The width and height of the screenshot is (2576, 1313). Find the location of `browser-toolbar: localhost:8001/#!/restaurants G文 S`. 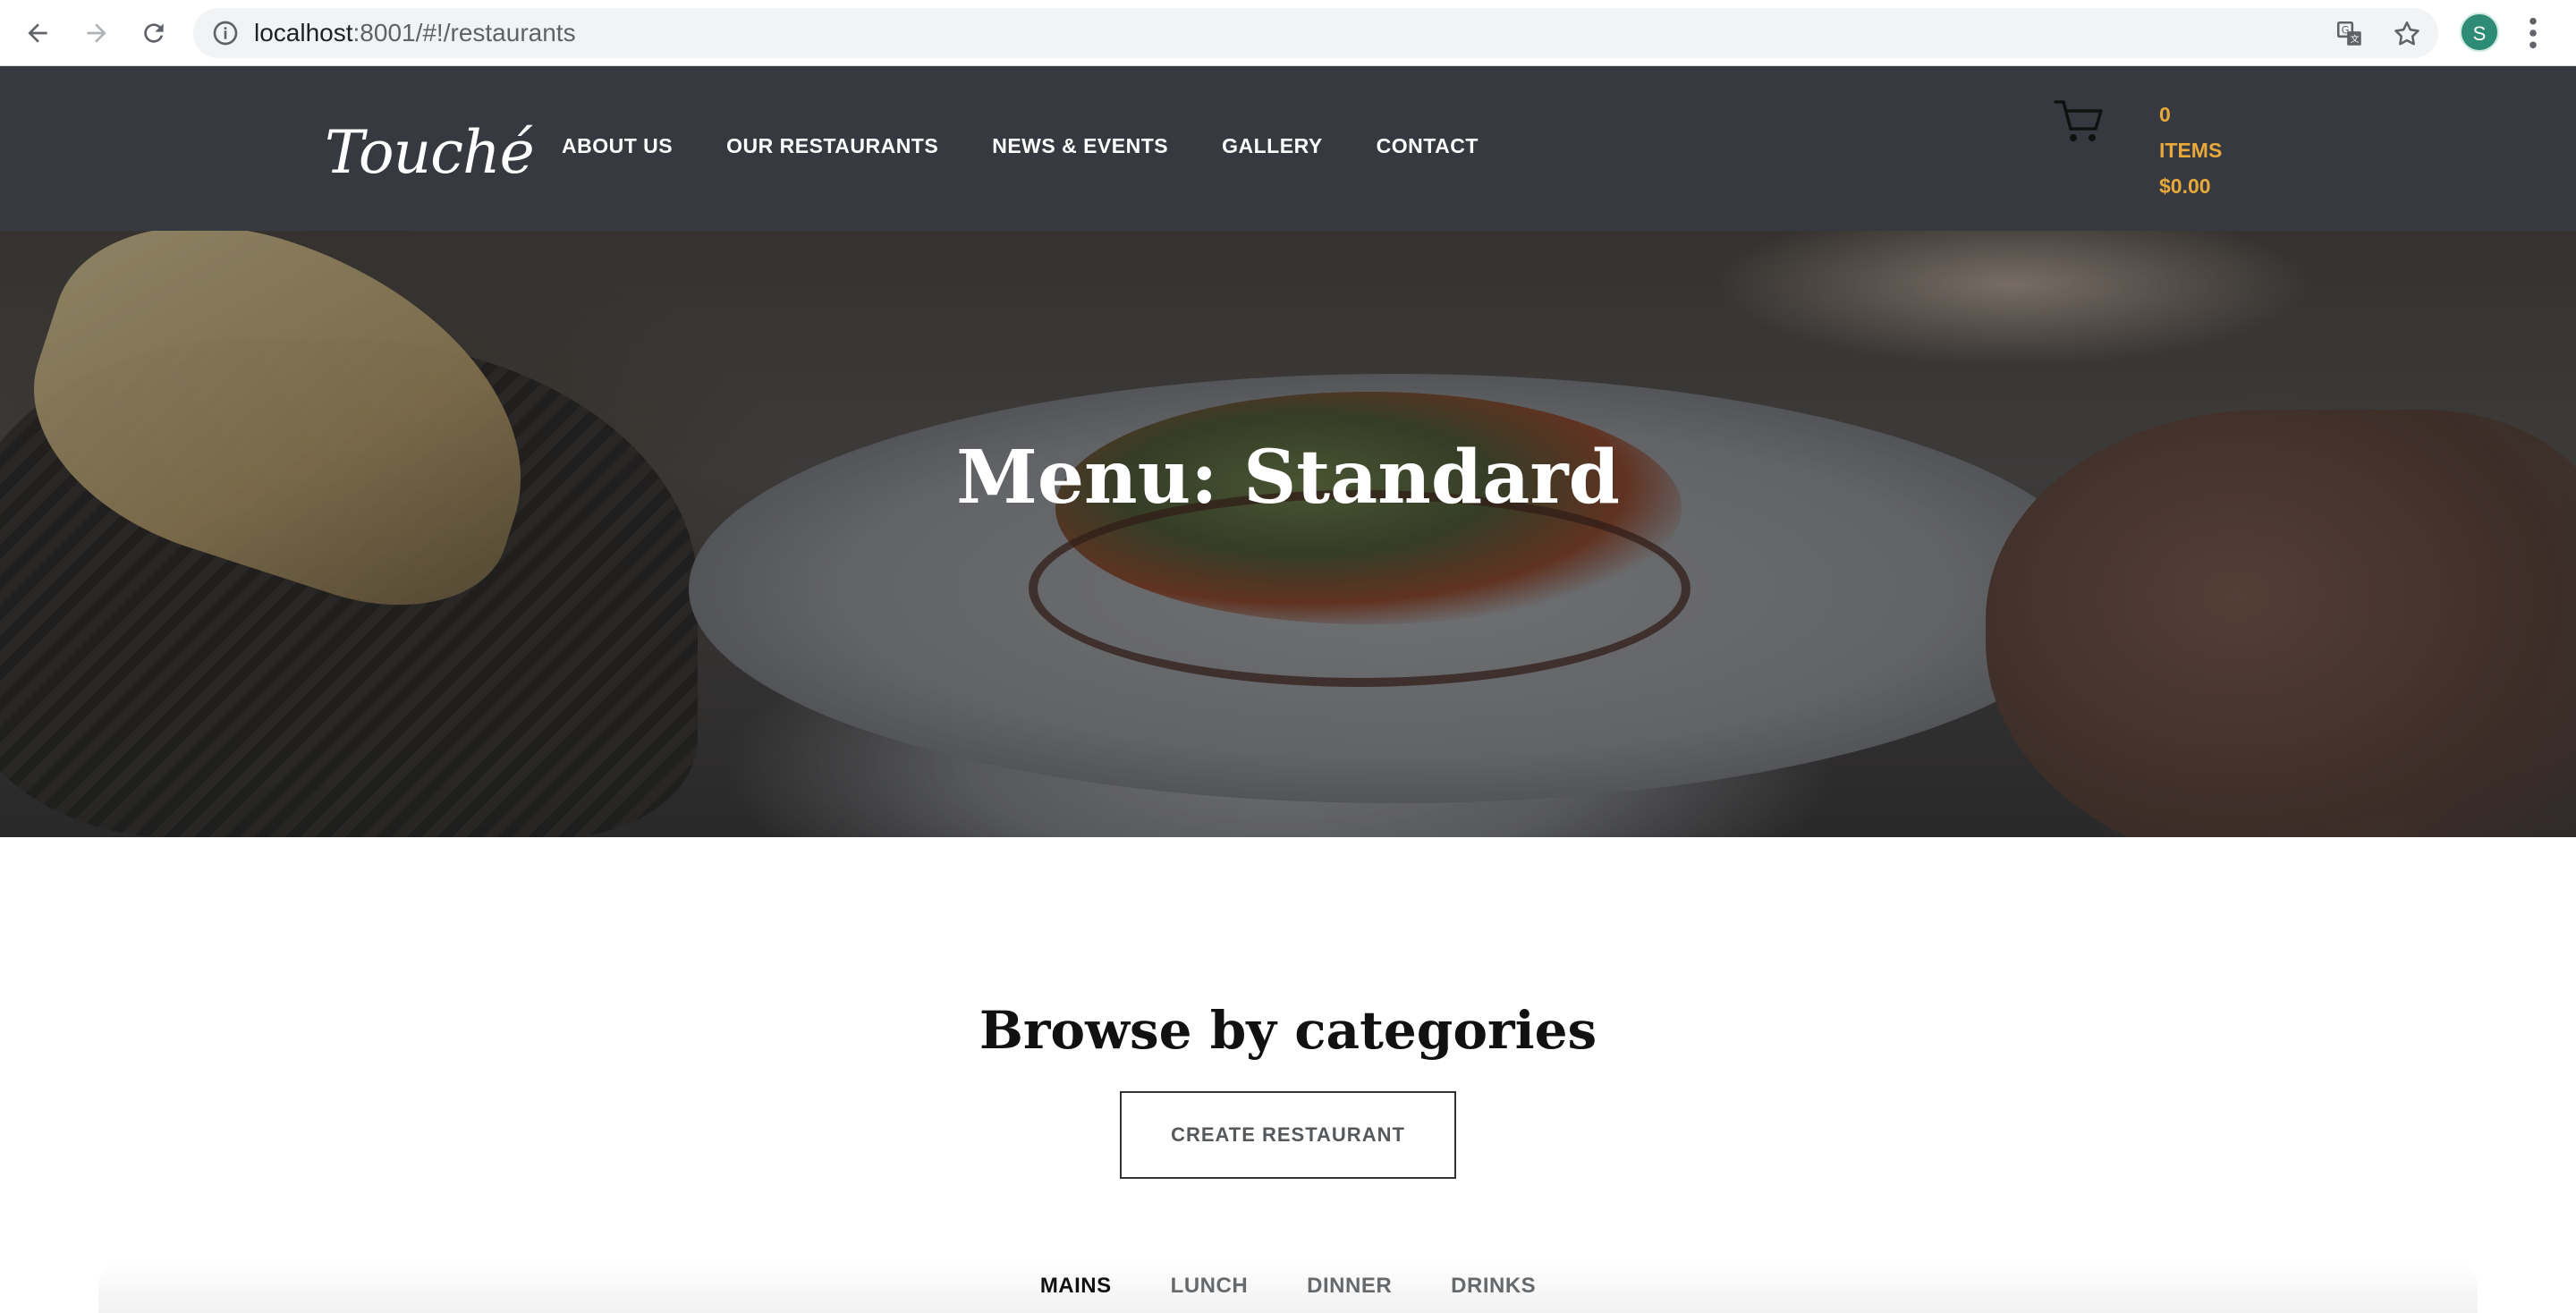

browser-toolbar: localhost:8001/#!/restaurants G文 S is located at coordinates (1288, 33).